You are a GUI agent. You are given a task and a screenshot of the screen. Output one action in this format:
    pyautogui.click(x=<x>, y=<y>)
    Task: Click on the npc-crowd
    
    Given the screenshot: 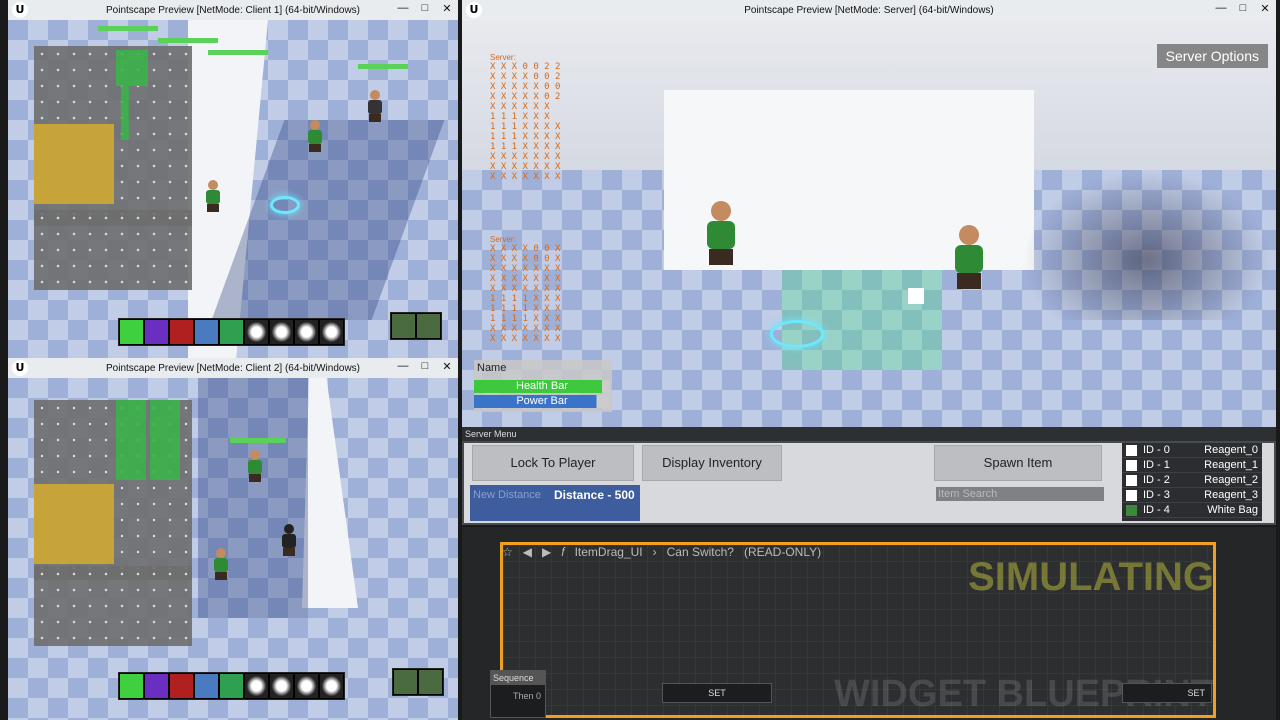 What is the action you would take?
    pyautogui.click(x=1147, y=245)
    